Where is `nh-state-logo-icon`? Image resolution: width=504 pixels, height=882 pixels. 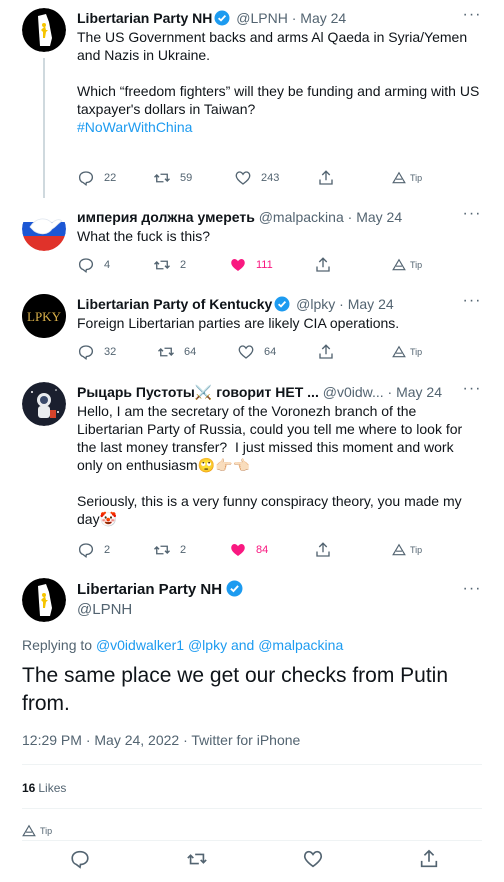 nh-state-logo-icon is located at coordinates (44, 30).